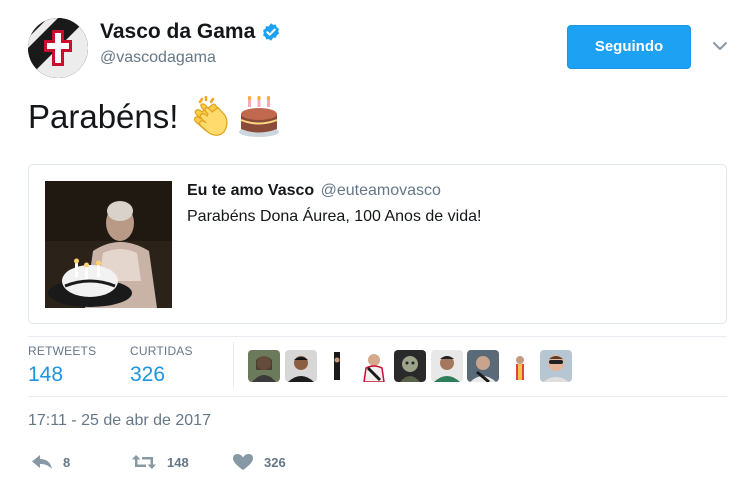 Image resolution: width=744 pixels, height=488 pixels. Describe the element at coordinates (259, 462) in the screenshot. I see `like-action: 326` at that location.